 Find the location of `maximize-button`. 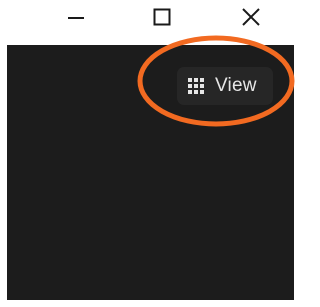

maximize-button is located at coordinates (162, 17).